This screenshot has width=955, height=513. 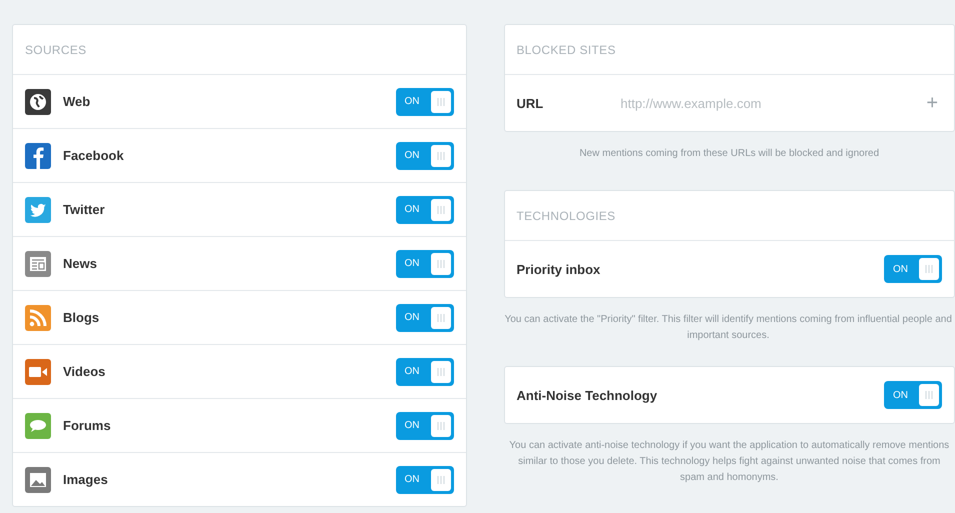 What do you see at coordinates (81, 317) in the screenshot?
I see `source-label: Blogs` at bounding box center [81, 317].